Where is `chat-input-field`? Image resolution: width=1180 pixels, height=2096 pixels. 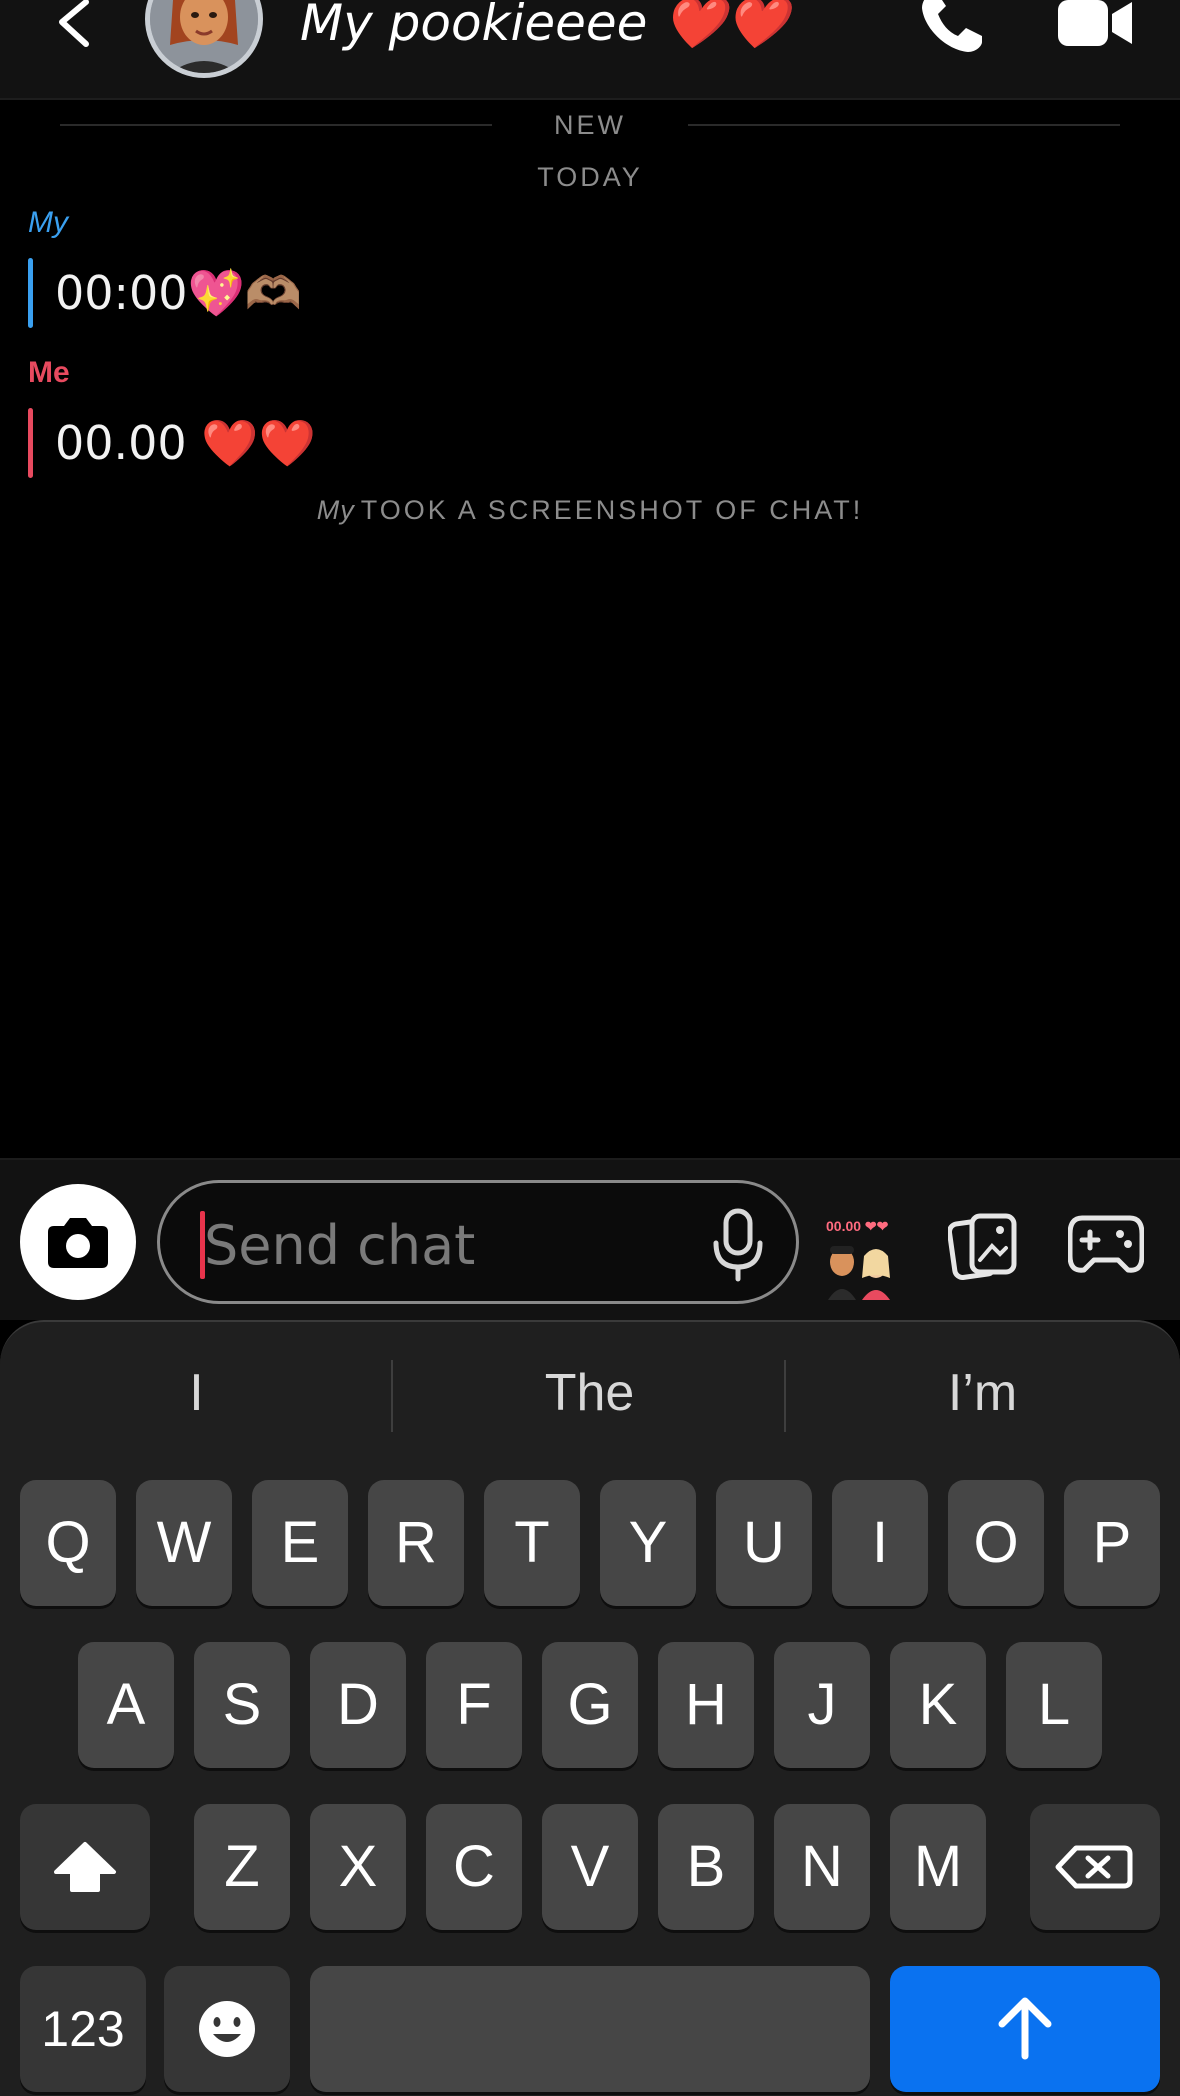 chat-input-field is located at coordinates (478, 1242).